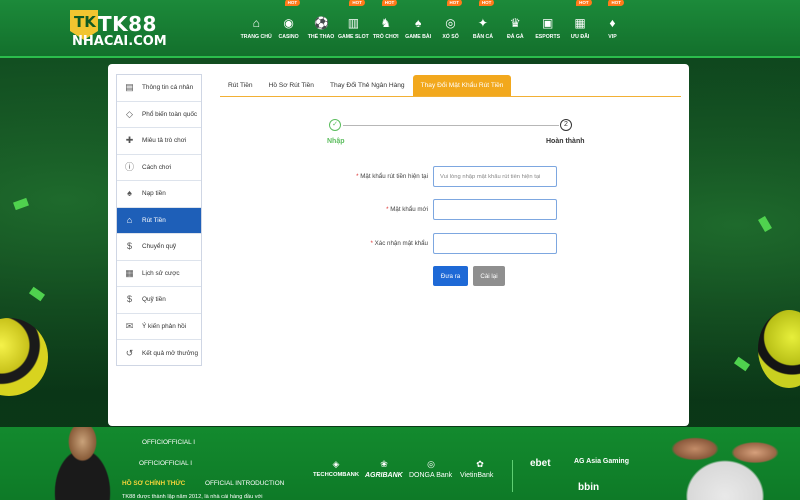 The width and height of the screenshot is (800, 500). What do you see at coordinates (451, 125) in the screenshot?
I see `stepper-line` at bounding box center [451, 125].